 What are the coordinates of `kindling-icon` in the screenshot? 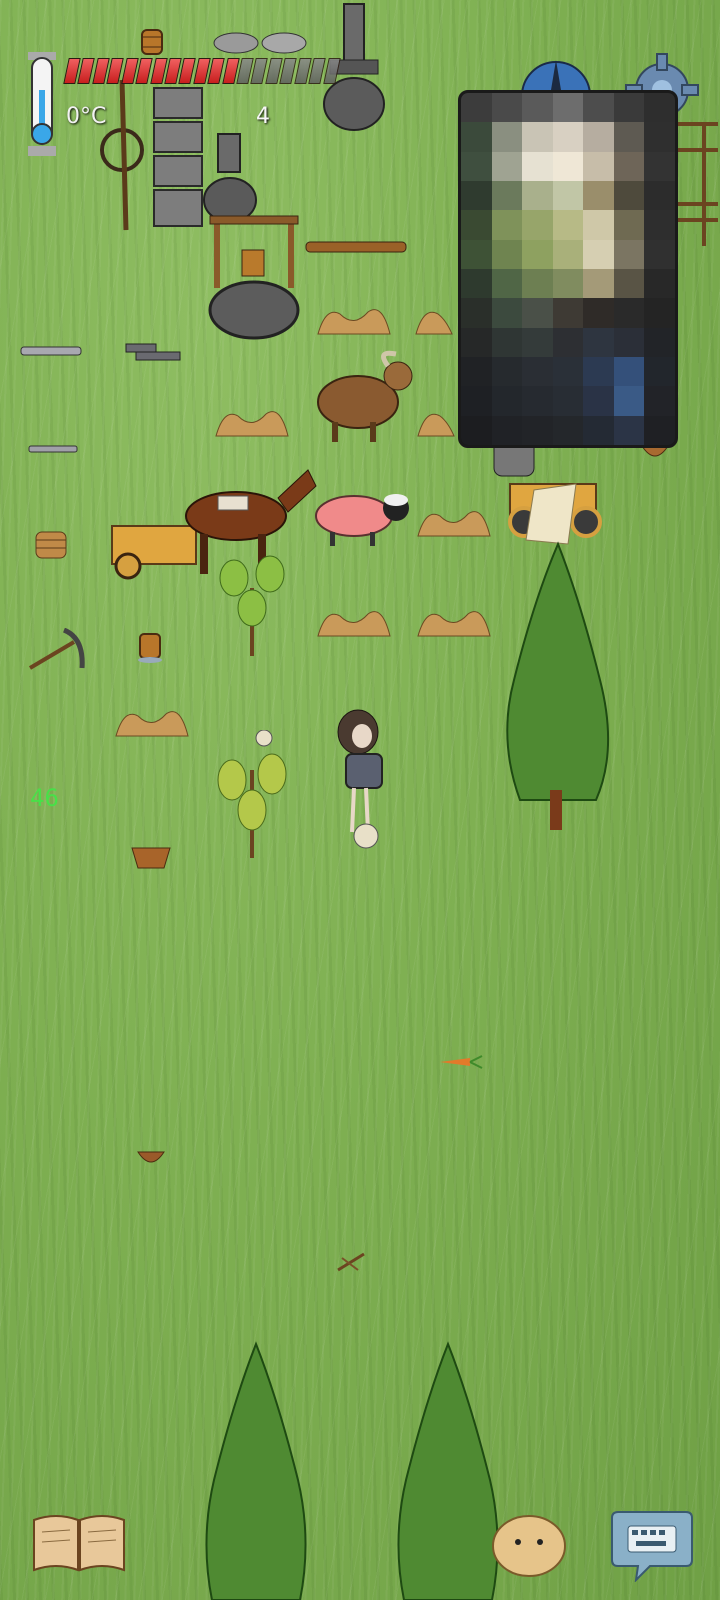 It's located at (351, 1262).